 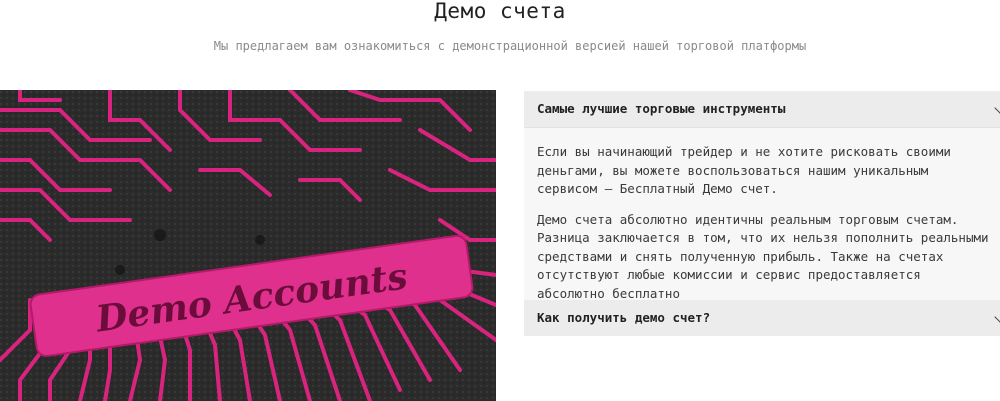 What do you see at coordinates (500, 11) in the screenshot?
I see `page-title: Демо счета` at bounding box center [500, 11].